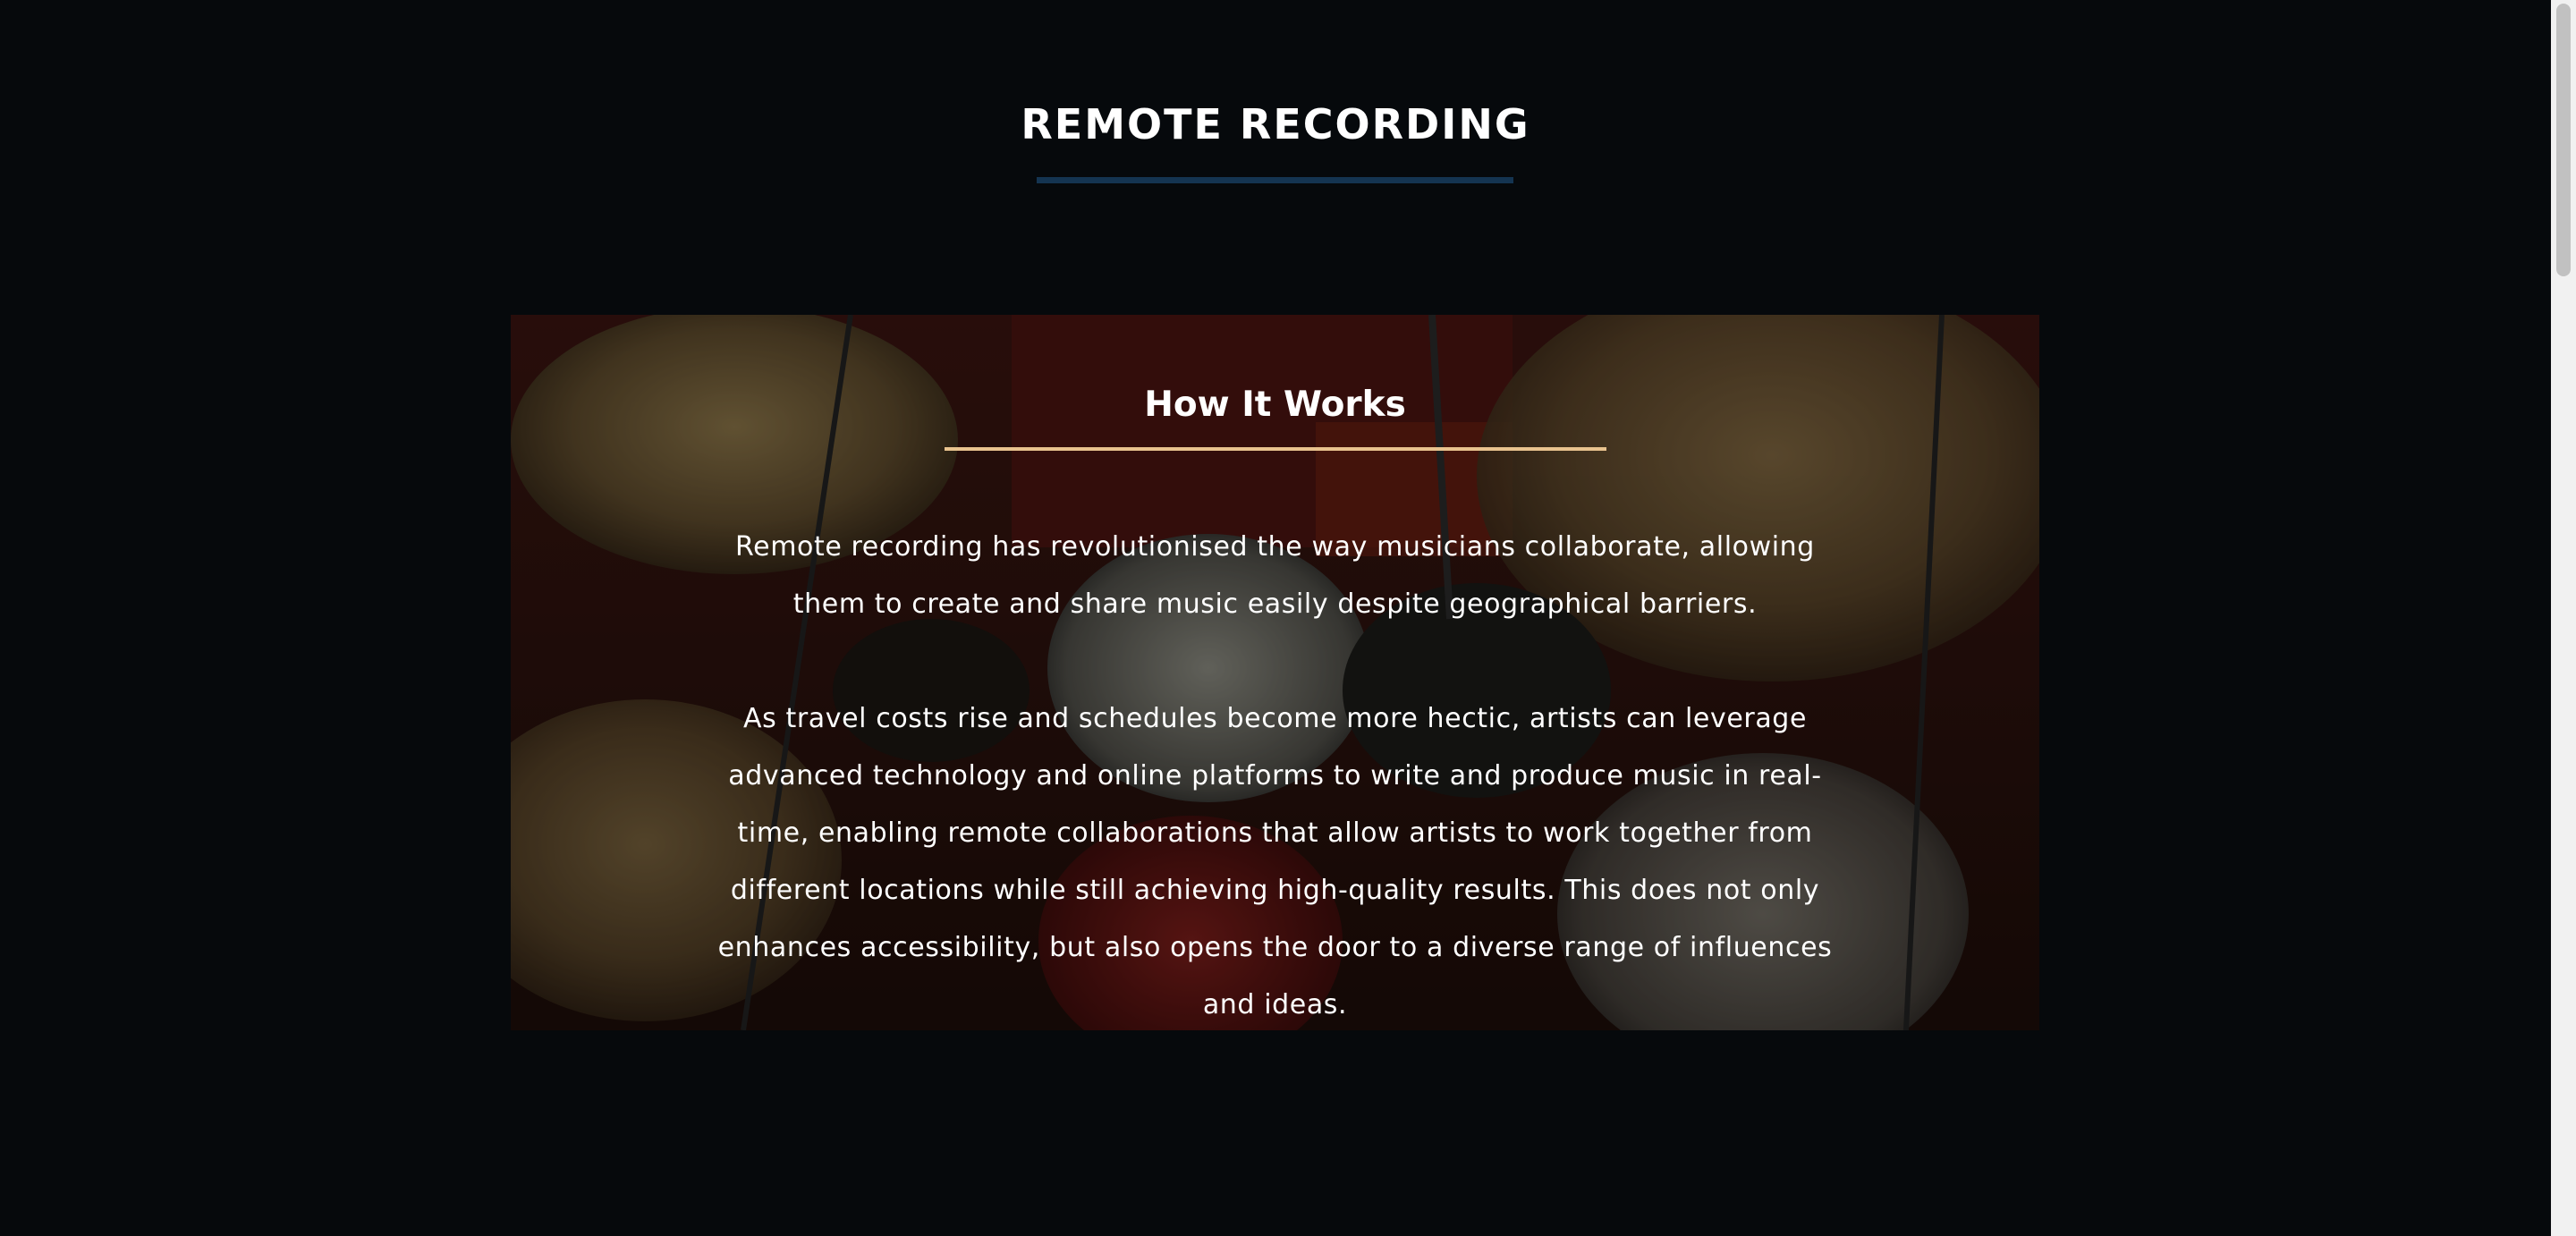  What do you see at coordinates (1275, 449) in the screenshot?
I see `card-title-underline` at bounding box center [1275, 449].